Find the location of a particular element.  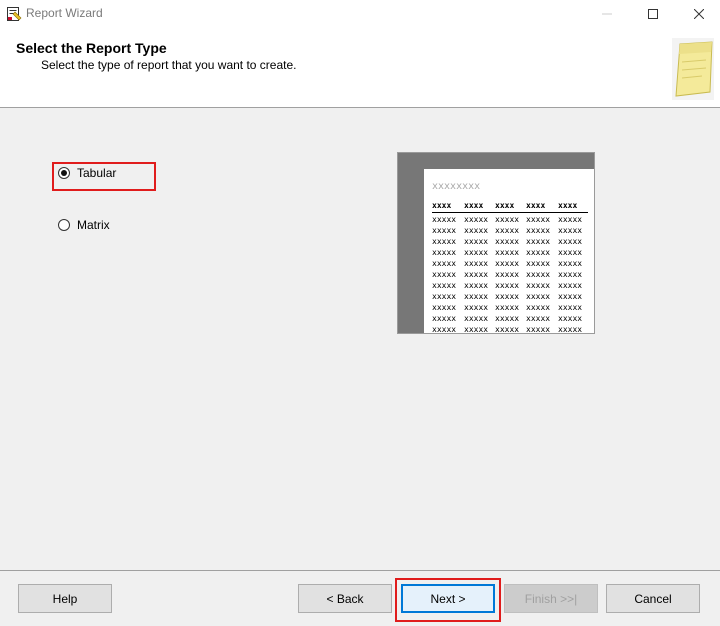

sticky-note-icon is located at coordinates (693, 69).